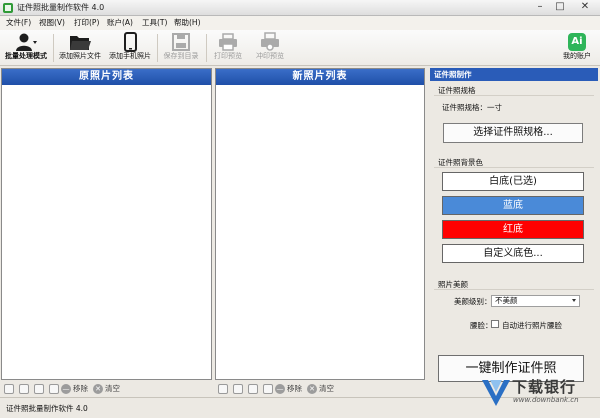 This screenshot has height=418, width=600. I want to click on watermark-name: 下载银行, so click(544, 387).